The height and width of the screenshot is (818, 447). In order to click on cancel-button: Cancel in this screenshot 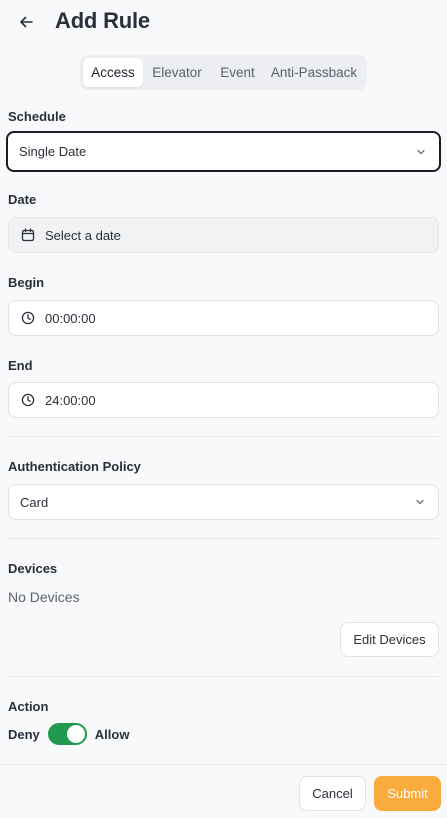, I will do `click(332, 793)`.